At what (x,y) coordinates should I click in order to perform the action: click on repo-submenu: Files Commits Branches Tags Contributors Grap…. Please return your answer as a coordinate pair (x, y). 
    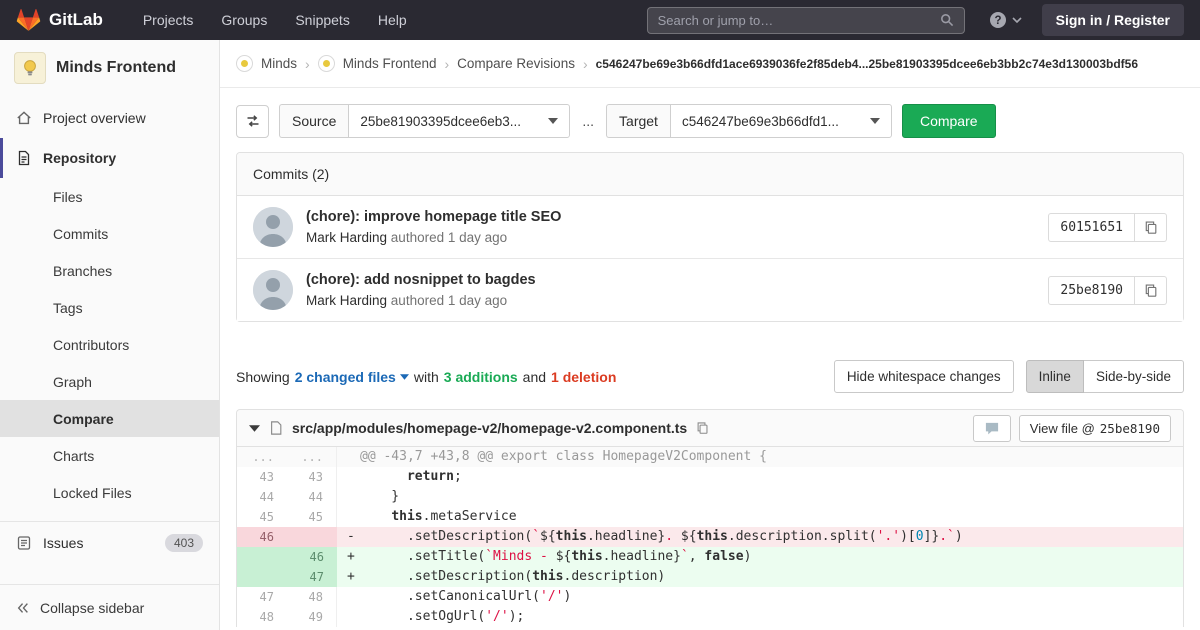
    Looking at the image, I should click on (109, 344).